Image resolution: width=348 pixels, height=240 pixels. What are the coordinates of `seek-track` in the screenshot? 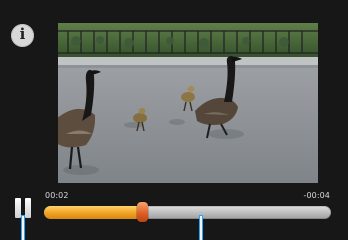 It's located at (187, 212).